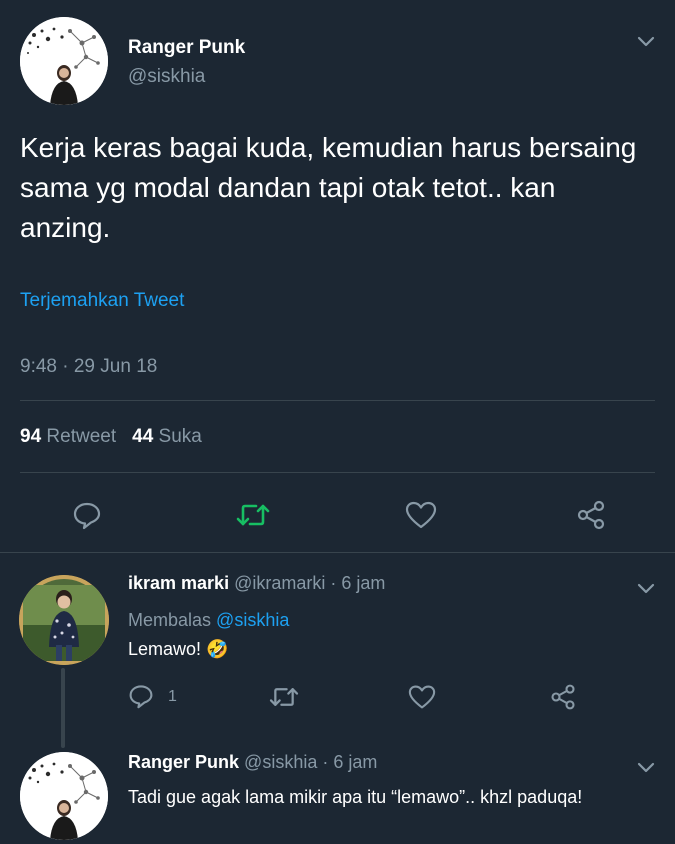 The height and width of the screenshot is (844, 675). What do you see at coordinates (178, 583) in the screenshot?
I see `display-name: ikram marki` at bounding box center [178, 583].